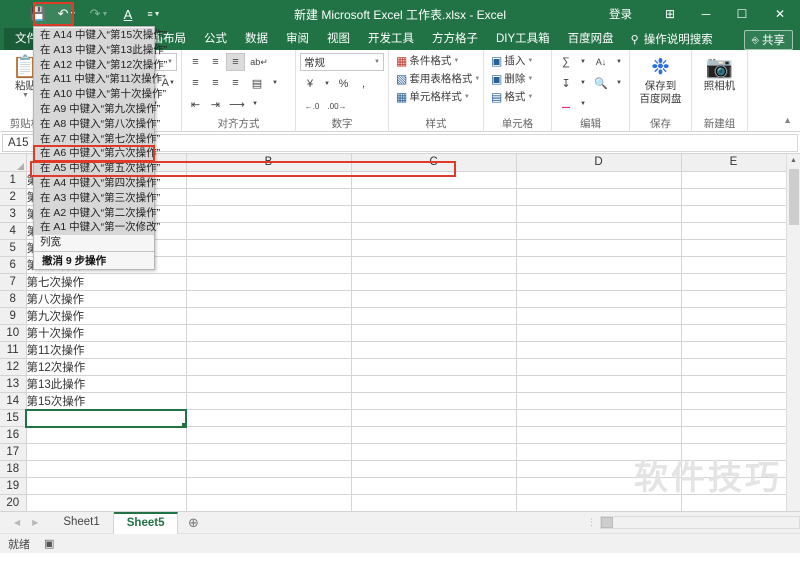  What do you see at coordinates (67, 14) in the screenshot?
I see `undo-icon: ↶ ▼` at bounding box center [67, 14].